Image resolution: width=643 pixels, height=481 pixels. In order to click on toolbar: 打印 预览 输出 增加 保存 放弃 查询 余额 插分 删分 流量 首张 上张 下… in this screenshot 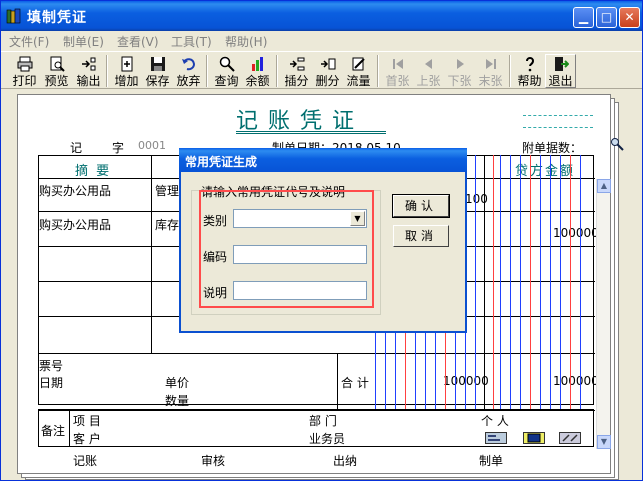, I will do `click(321, 70)`.